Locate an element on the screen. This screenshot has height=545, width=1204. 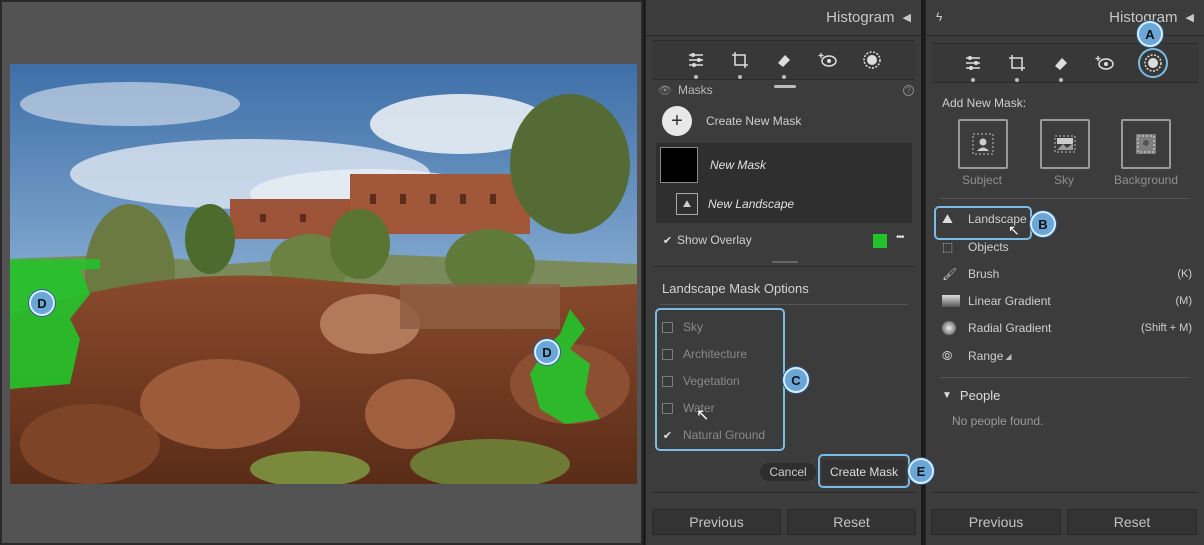
radial-gradient-shortcut: (Shift + M) is located at coordinates (1166, 328).